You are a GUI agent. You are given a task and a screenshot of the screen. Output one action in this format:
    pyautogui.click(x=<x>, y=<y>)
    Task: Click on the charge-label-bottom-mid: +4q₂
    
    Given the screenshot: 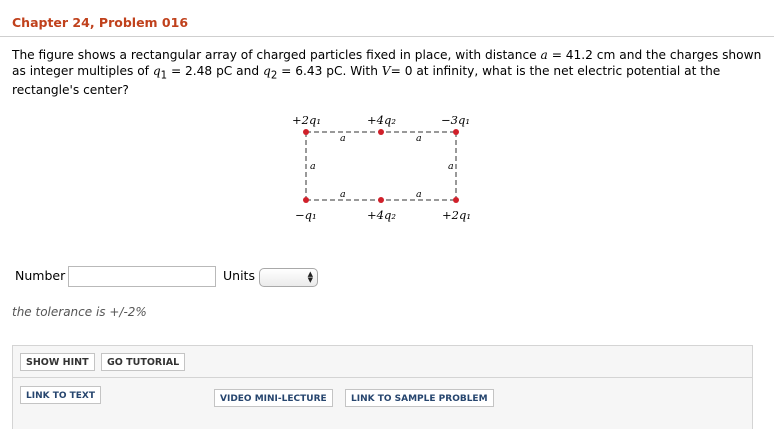 What is the action you would take?
    pyautogui.click(x=381, y=215)
    